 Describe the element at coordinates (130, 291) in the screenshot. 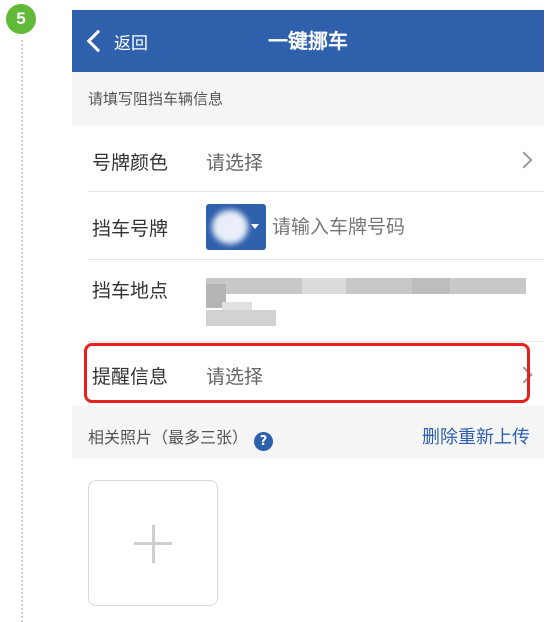

I see `location-label: 挡车地点` at that location.